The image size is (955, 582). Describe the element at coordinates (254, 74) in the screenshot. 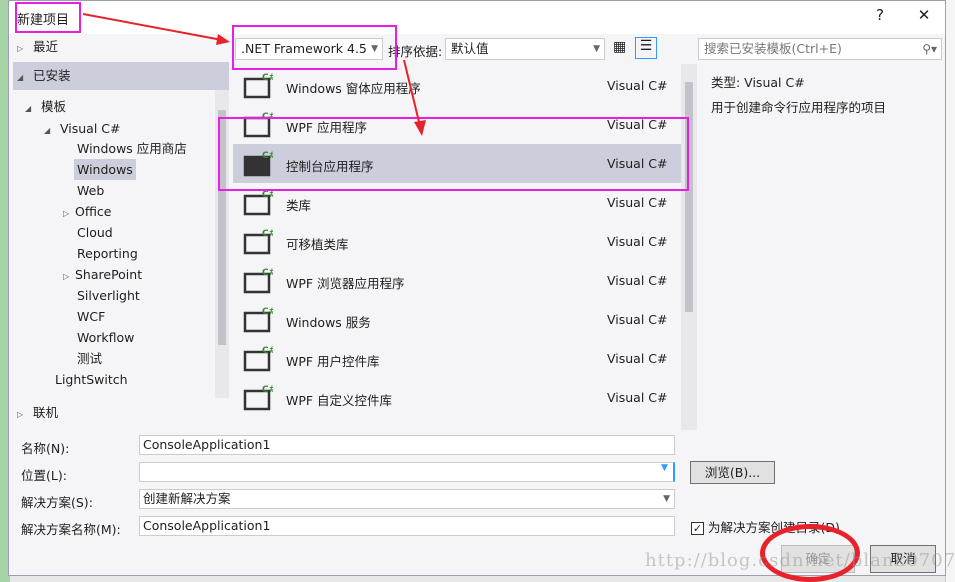

I see `annotation-arrows` at that location.